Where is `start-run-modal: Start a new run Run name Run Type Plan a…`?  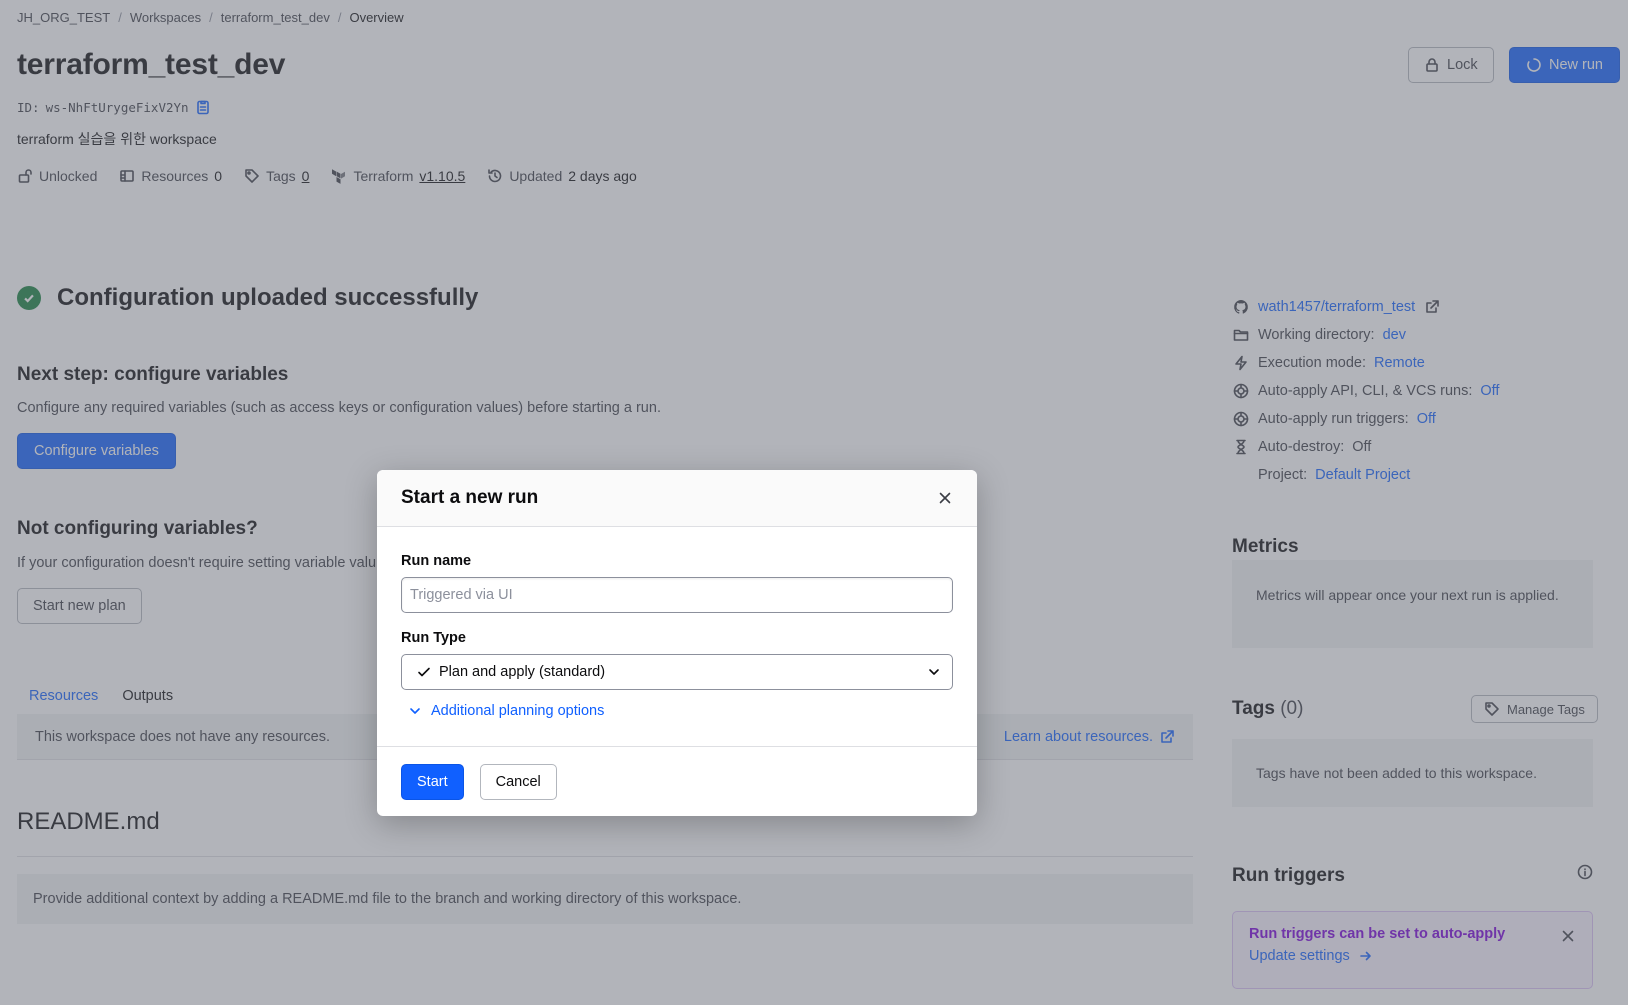
start-run-modal: Start a new run Run name Run Type Plan a… is located at coordinates (677, 643).